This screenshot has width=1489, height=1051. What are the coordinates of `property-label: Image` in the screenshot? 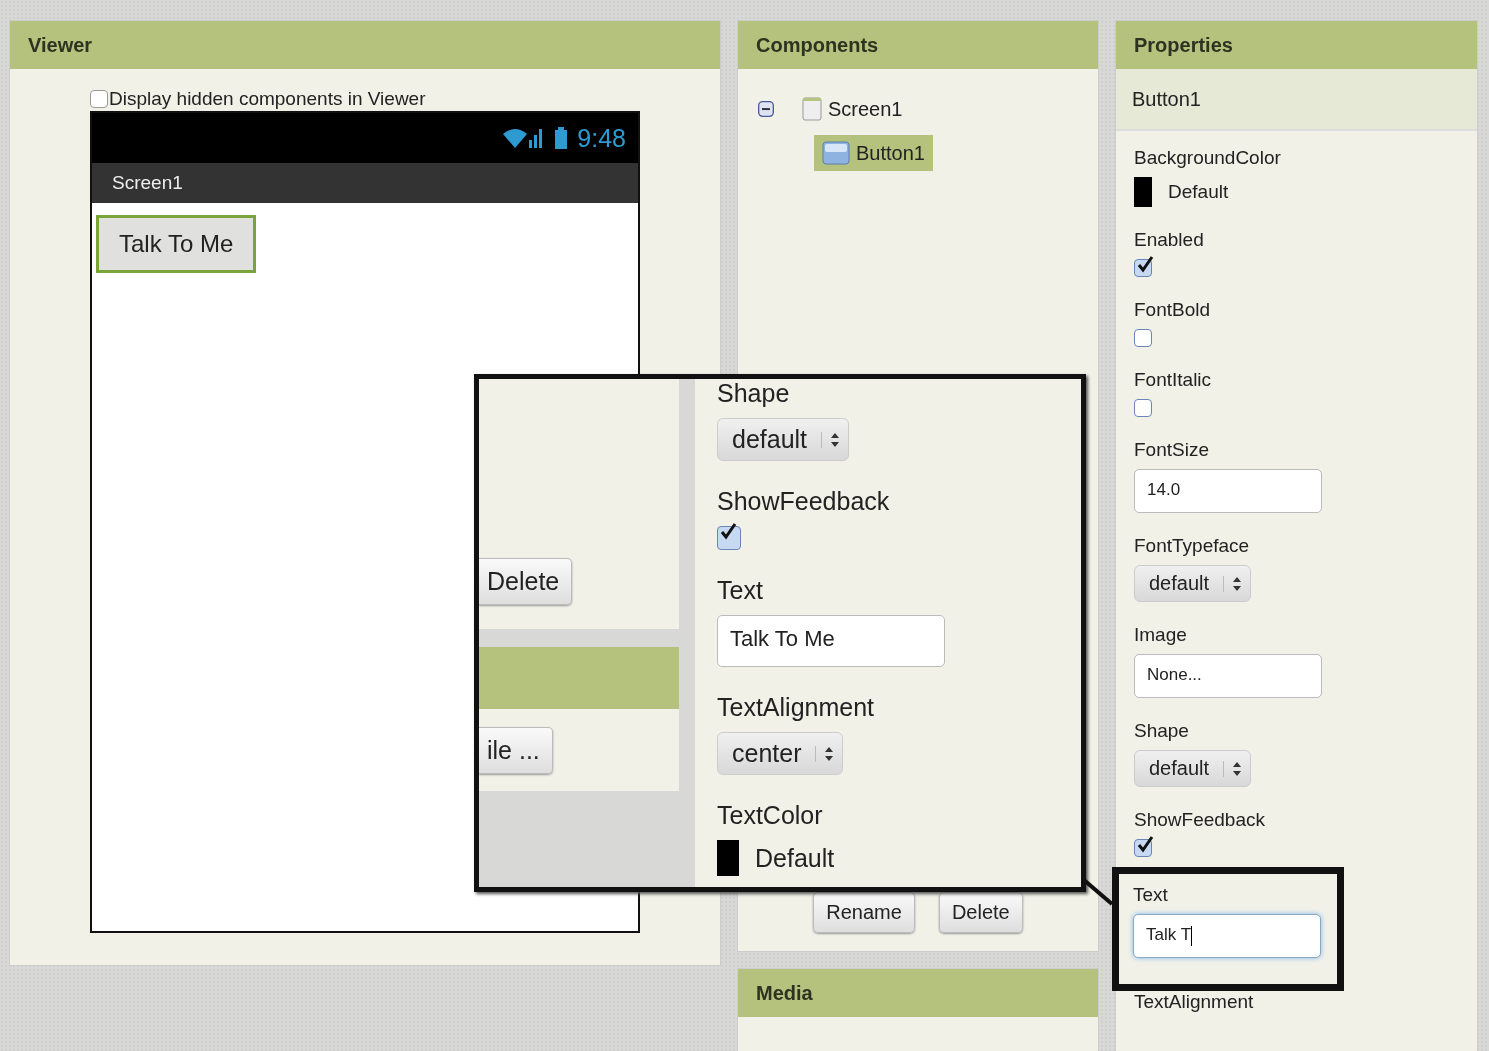 It's located at (1160, 635).